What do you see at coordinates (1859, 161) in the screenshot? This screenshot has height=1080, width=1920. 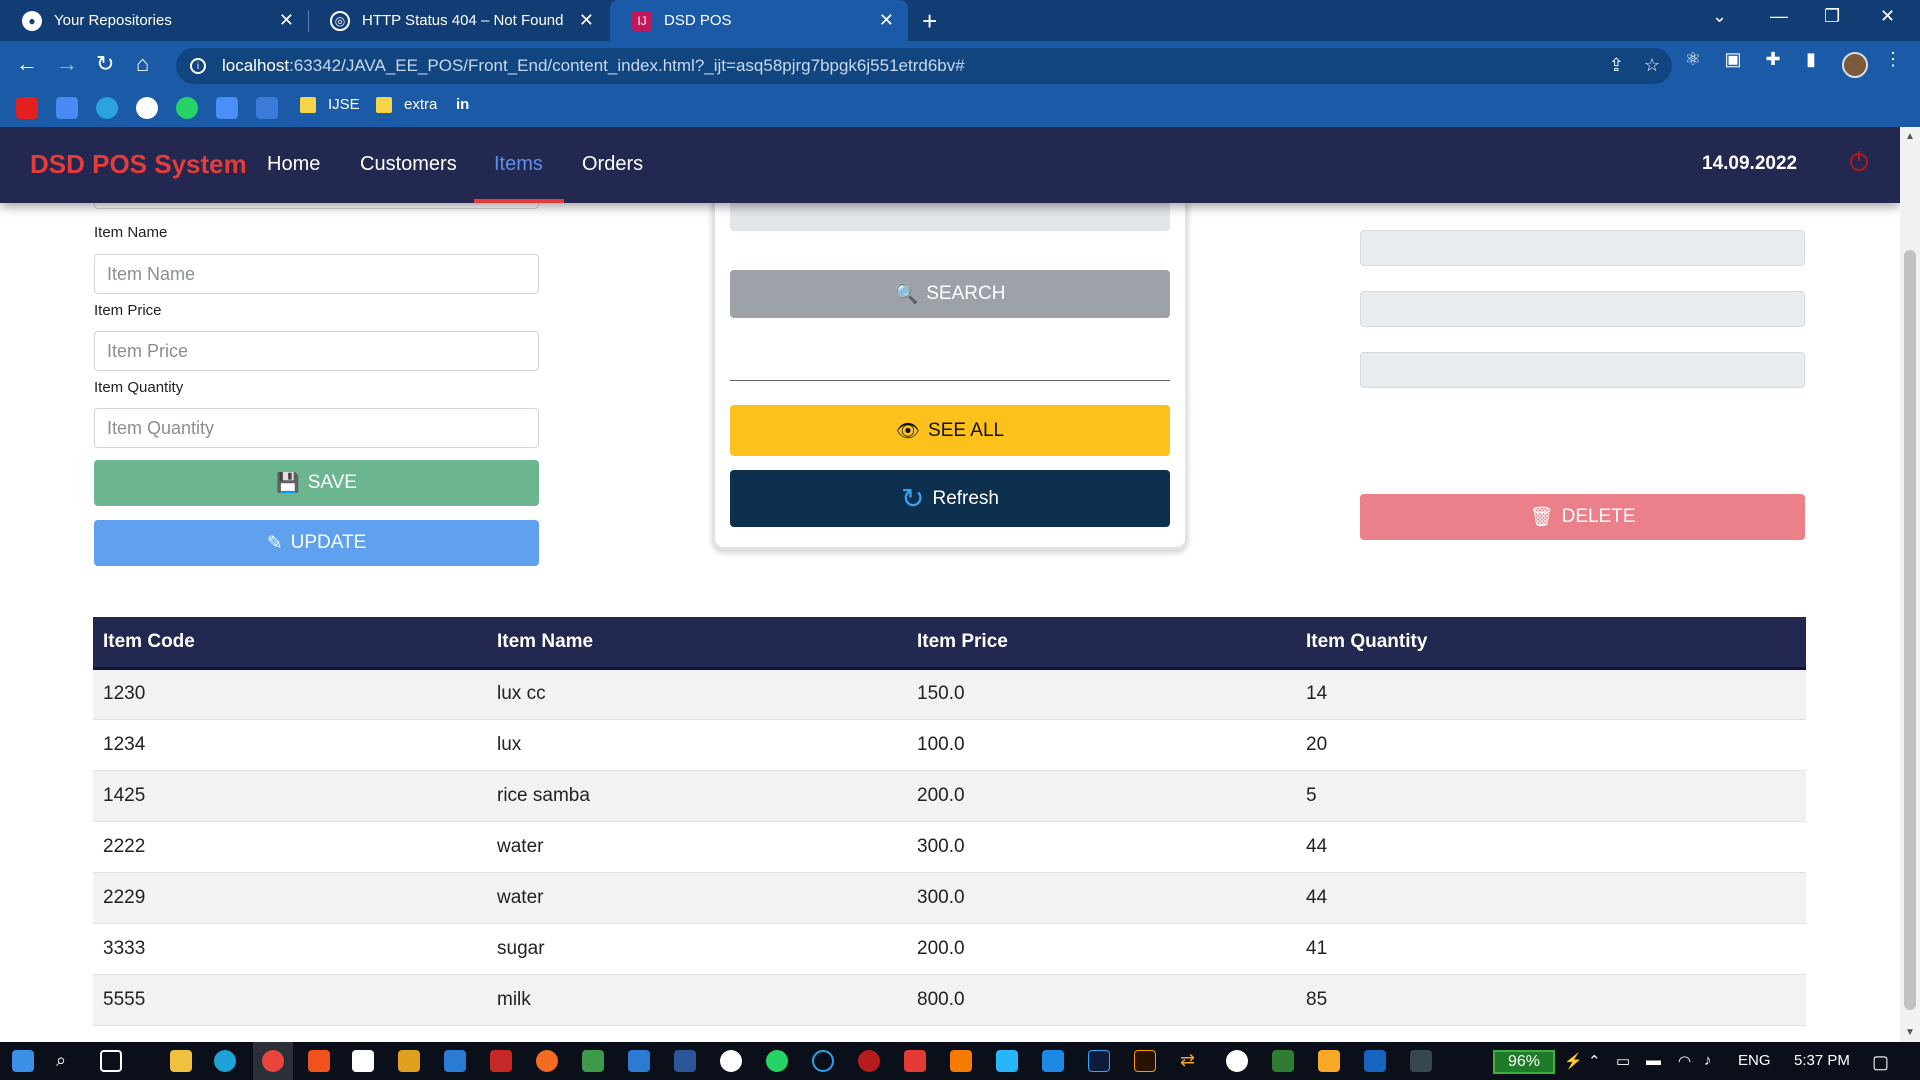 I see `power-icon` at bounding box center [1859, 161].